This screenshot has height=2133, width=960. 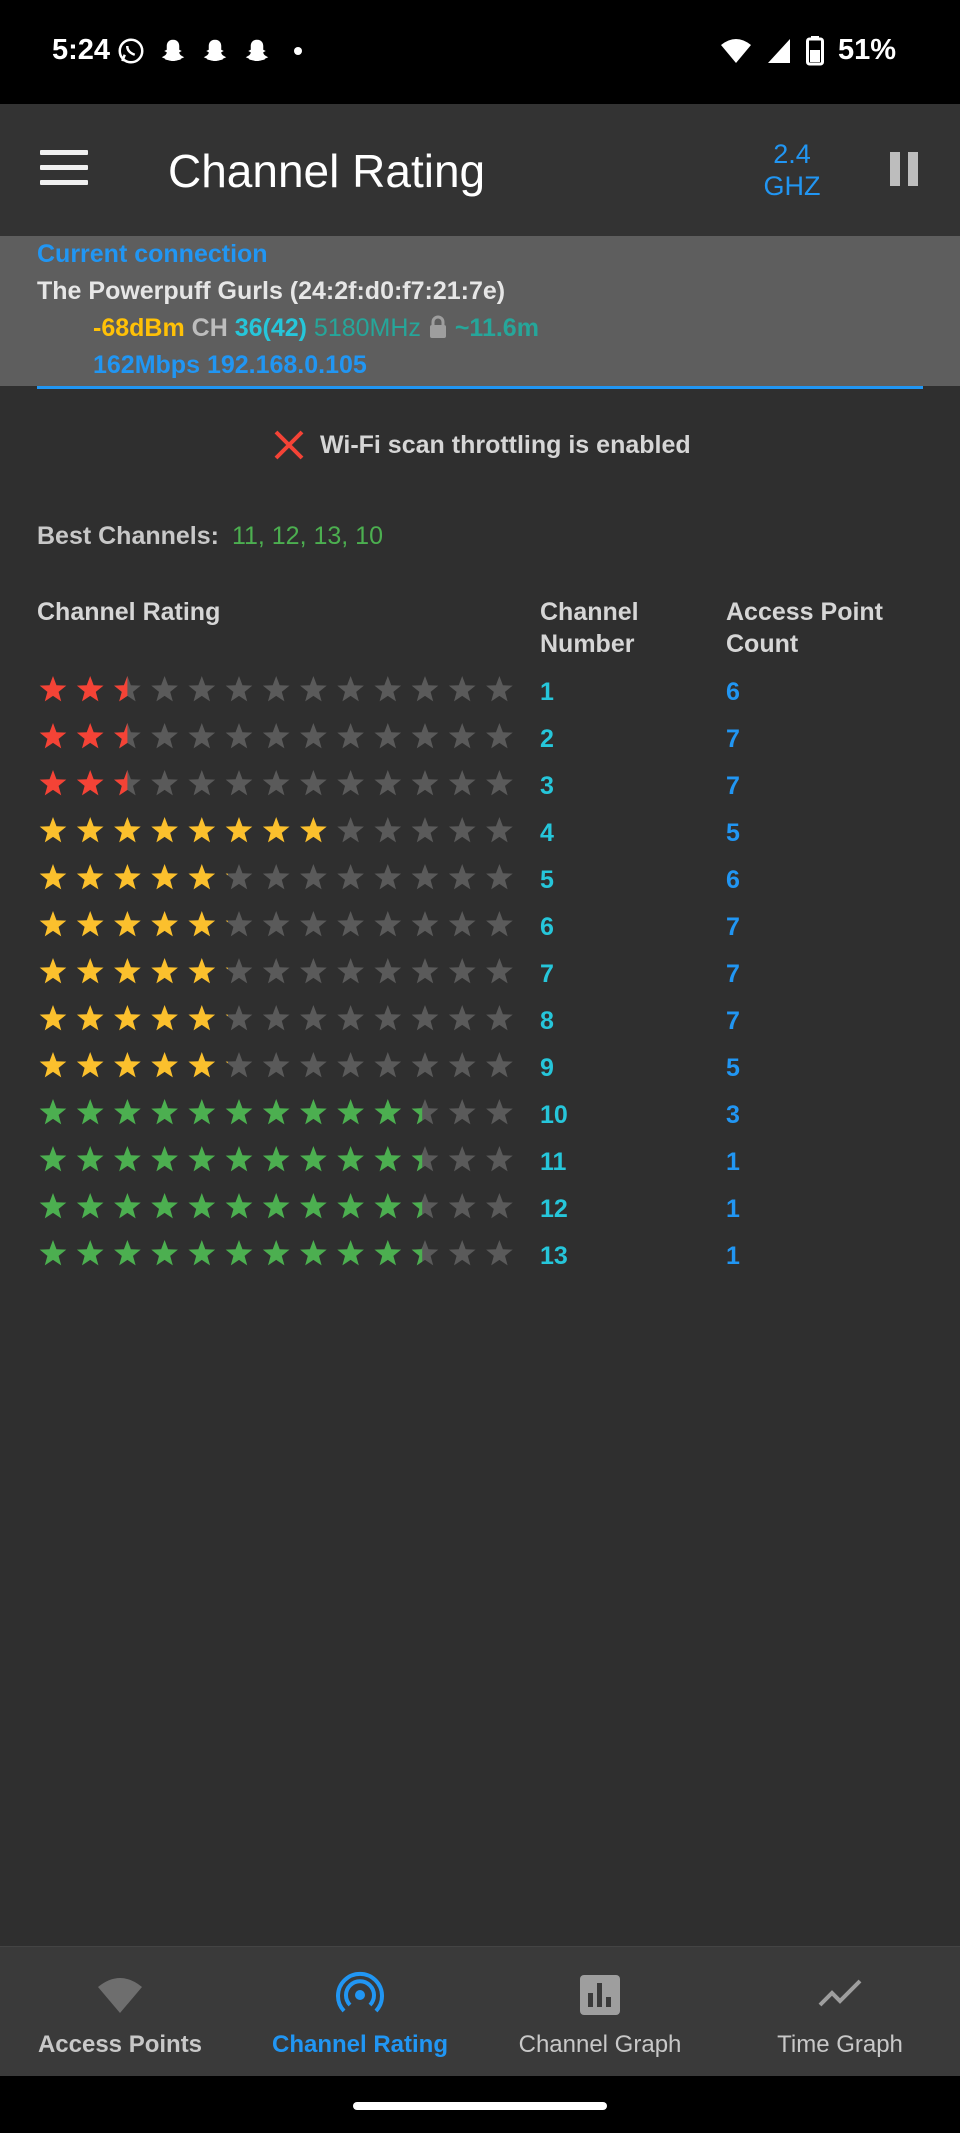 I want to click on page-title: Channel Rating, so click(x=327, y=171).